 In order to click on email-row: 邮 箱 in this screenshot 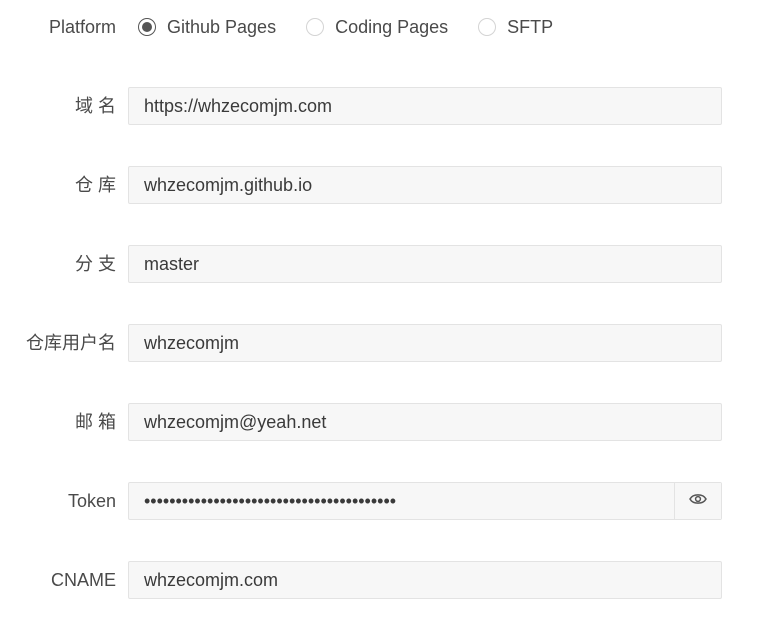, I will do `click(379, 422)`.